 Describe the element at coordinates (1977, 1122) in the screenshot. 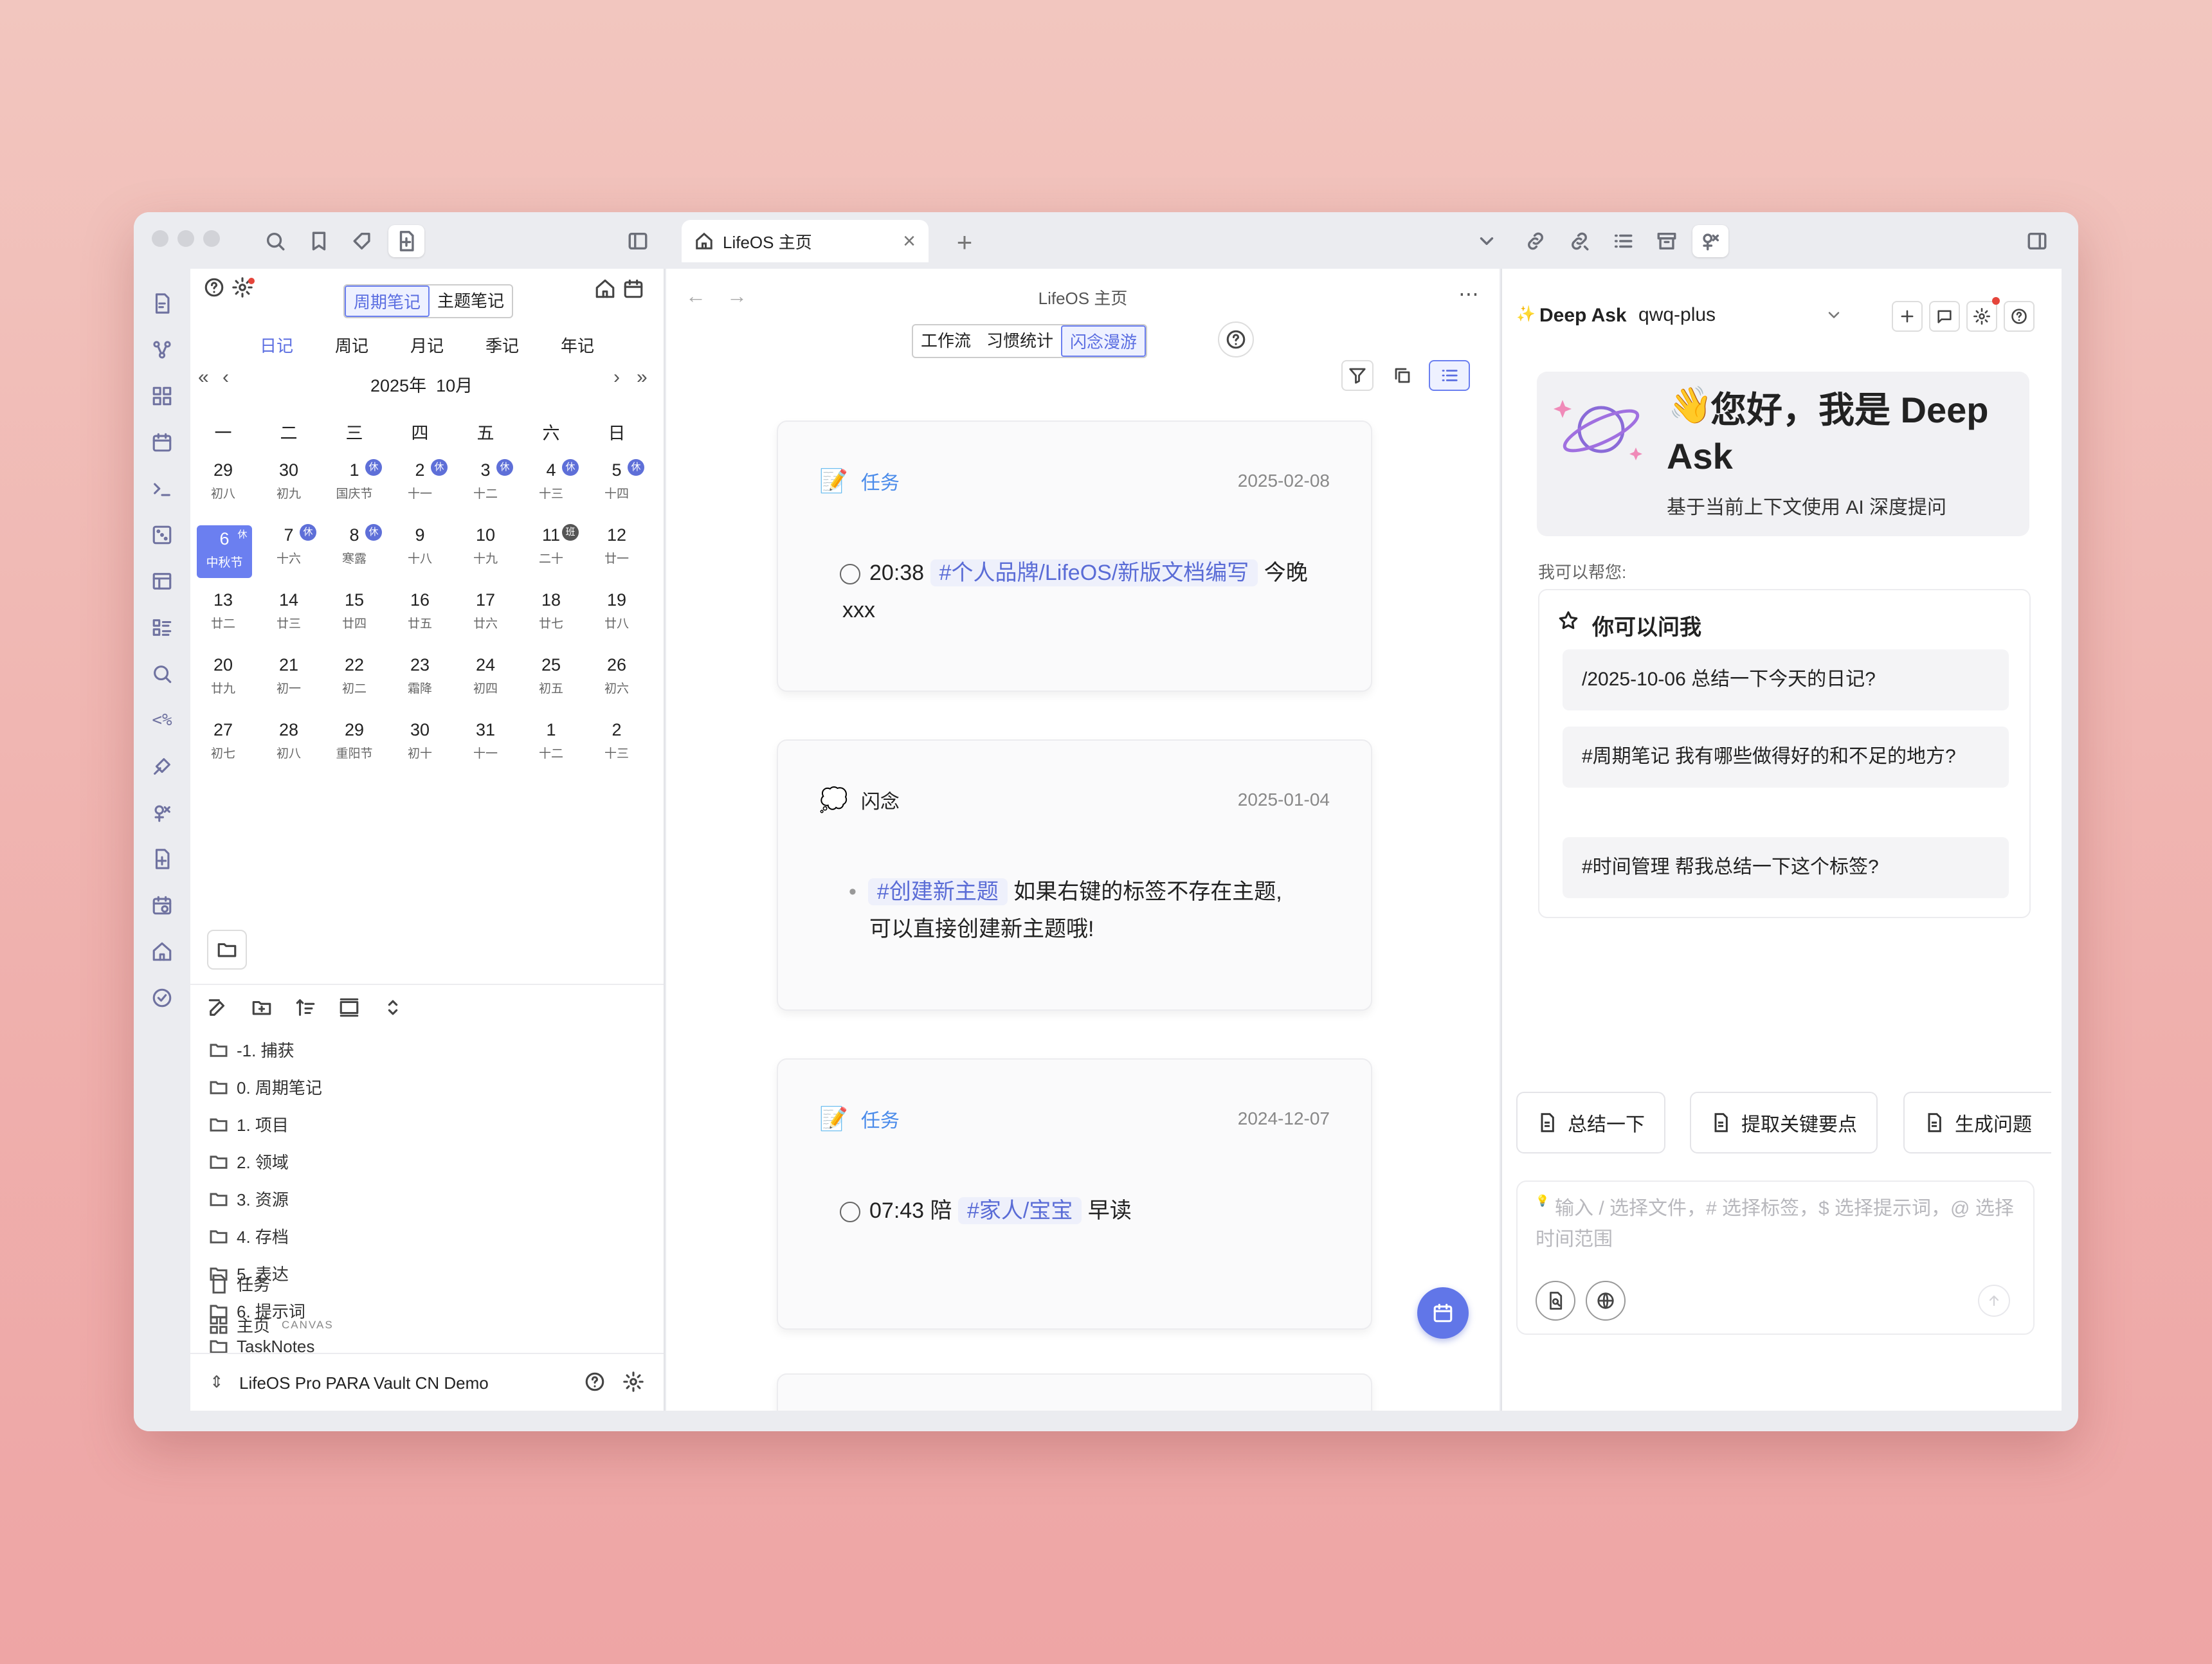

I see `generate-questions-button: 生成问题` at that location.